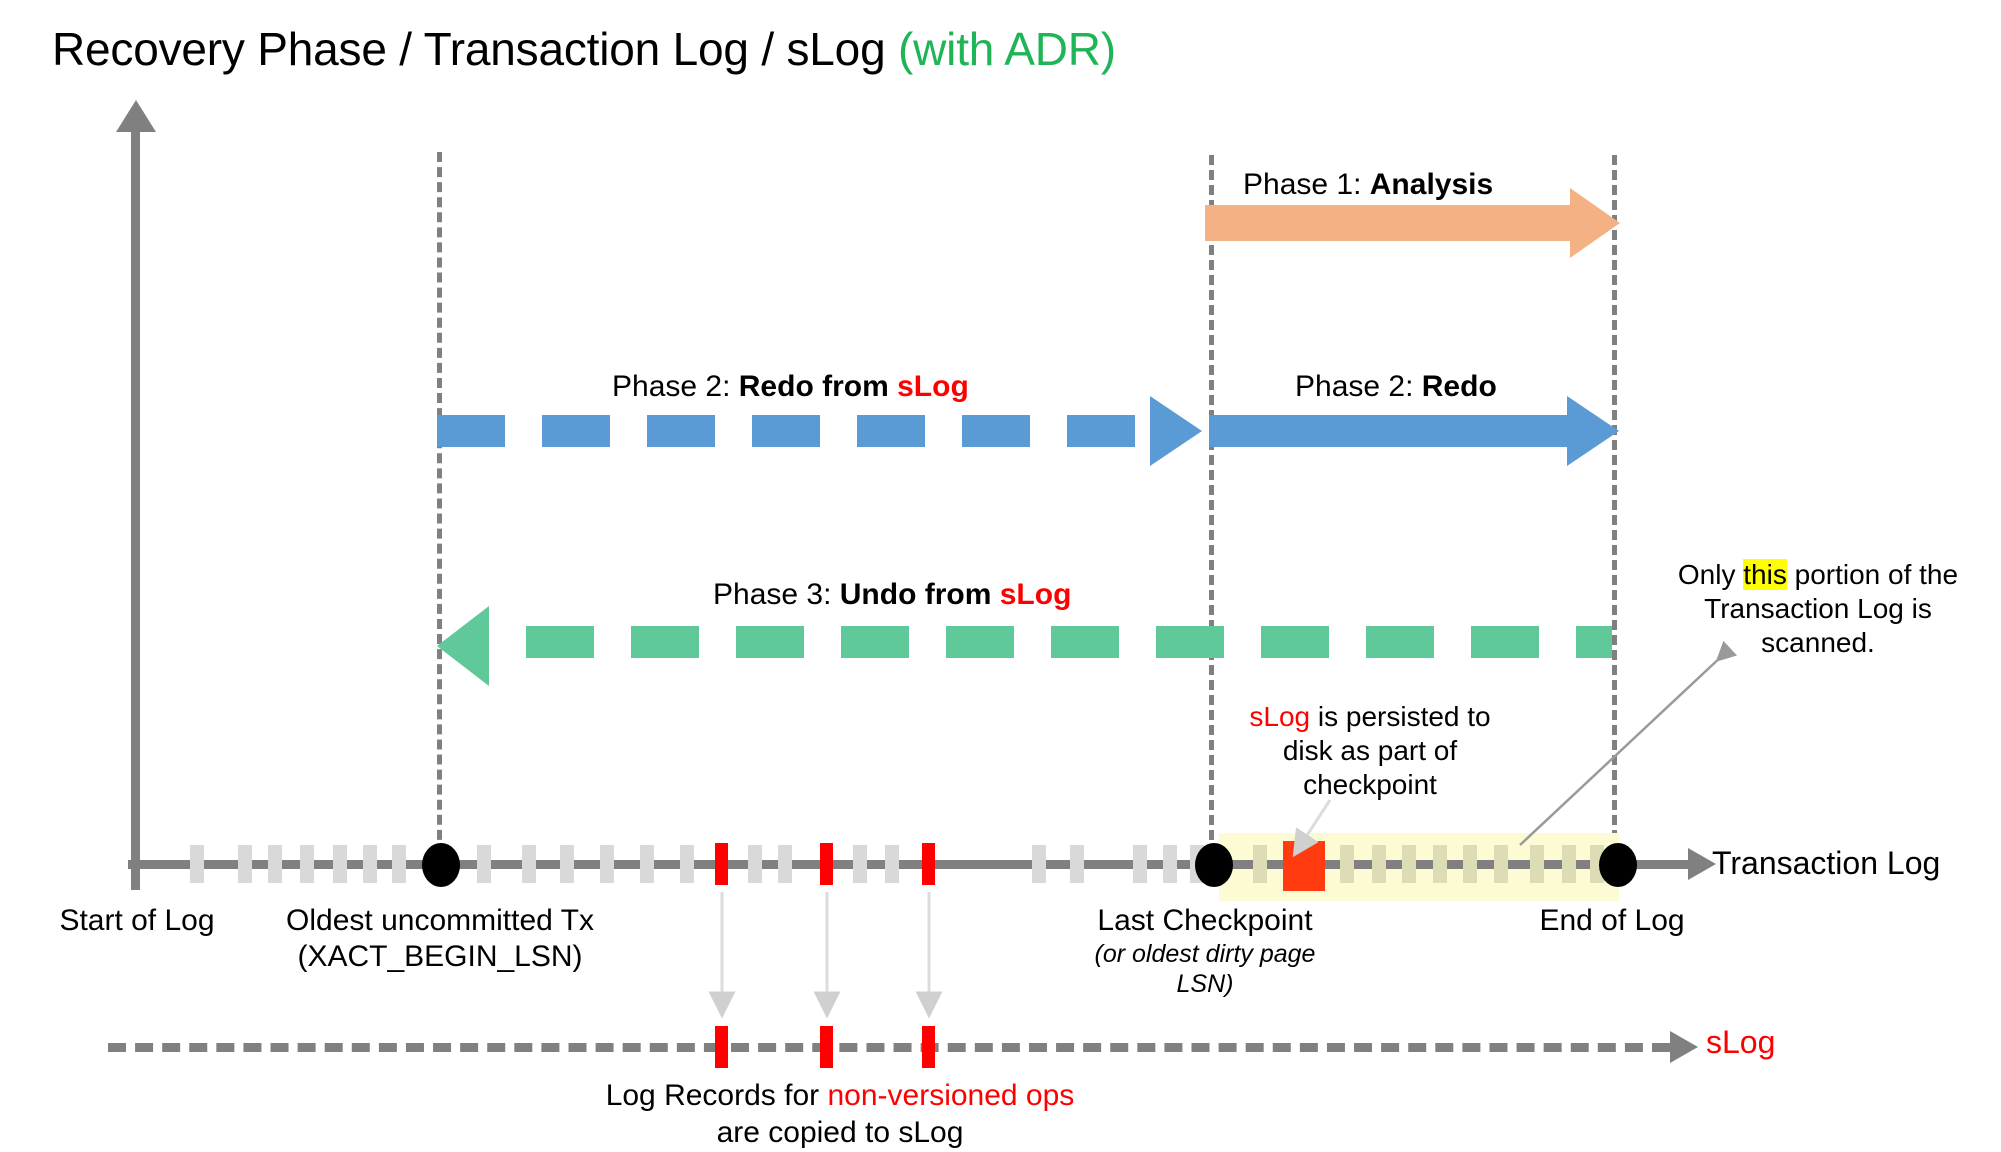 The image size is (2001, 1152). I want to click on checkpoint-note-line2: disk as part of, so click(1370, 751).